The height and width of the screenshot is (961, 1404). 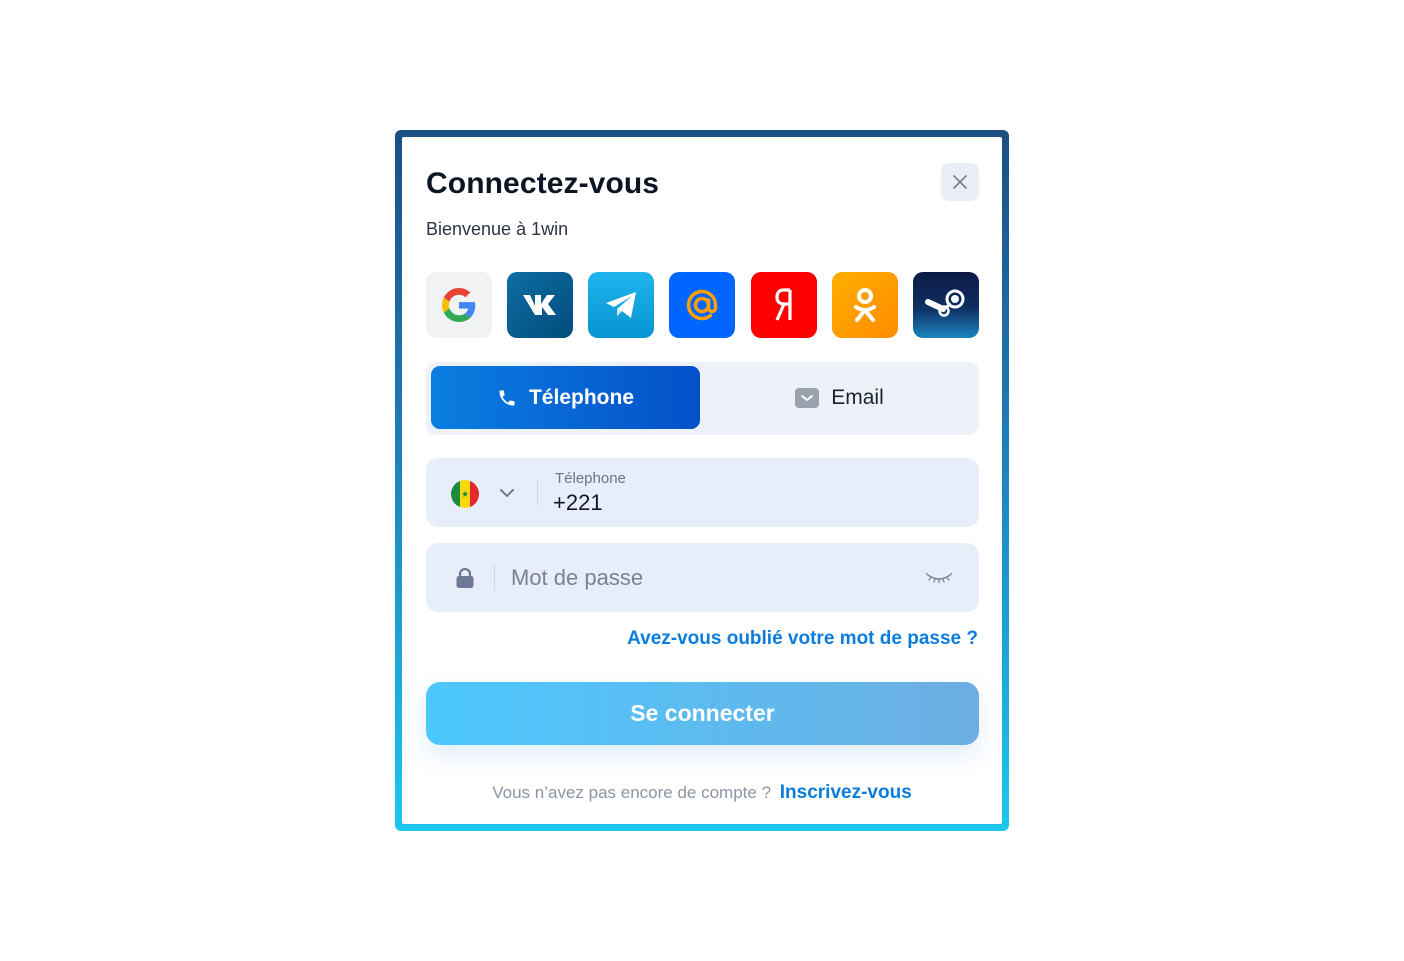 I want to click on chevron-down-icon, so click(x=507, y=493).